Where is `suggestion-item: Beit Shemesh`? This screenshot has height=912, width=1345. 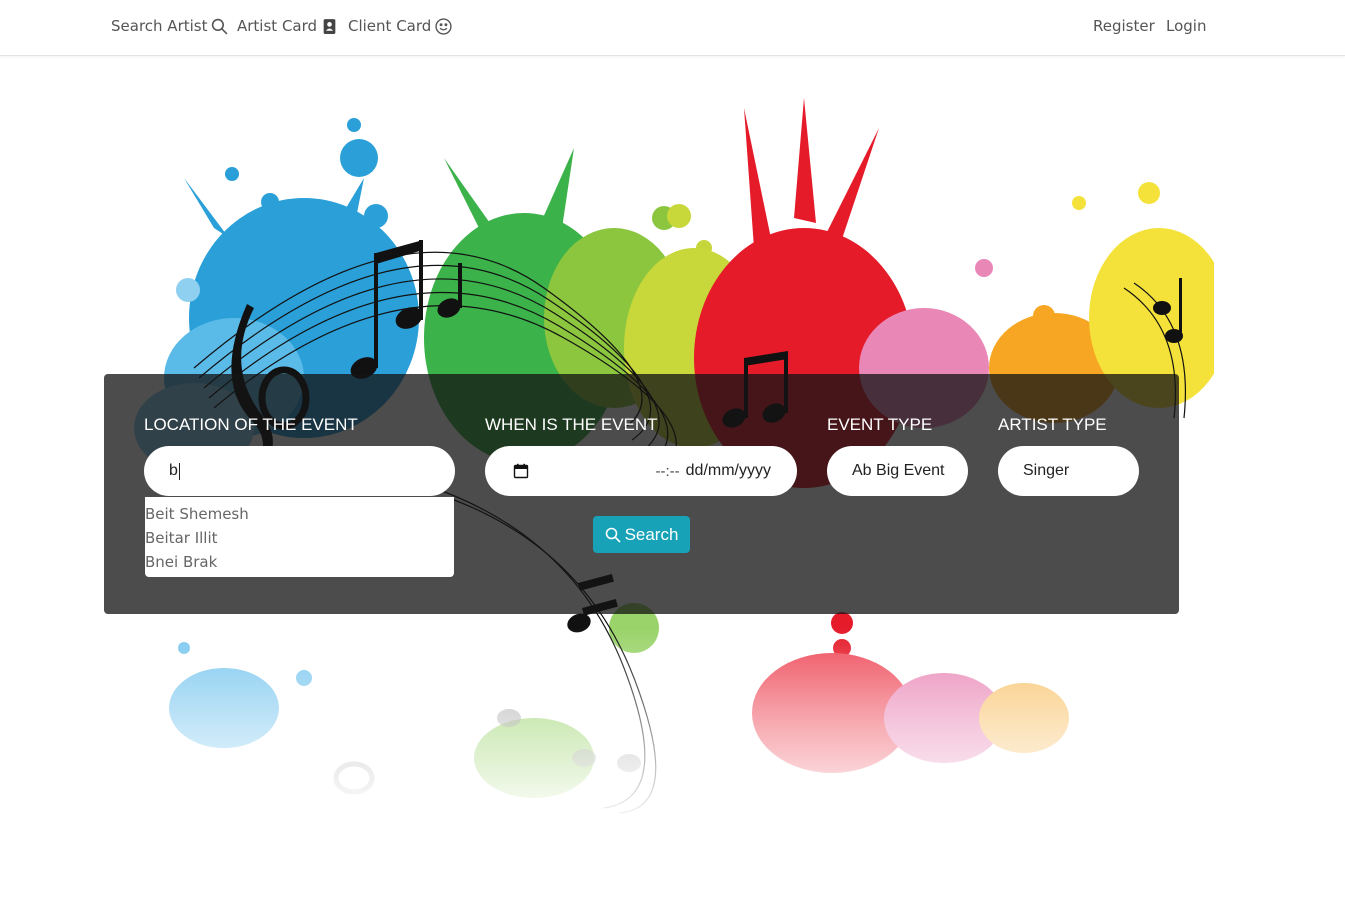 suggestion-item: Beit Shemesh is located at coordinates (299, 514).